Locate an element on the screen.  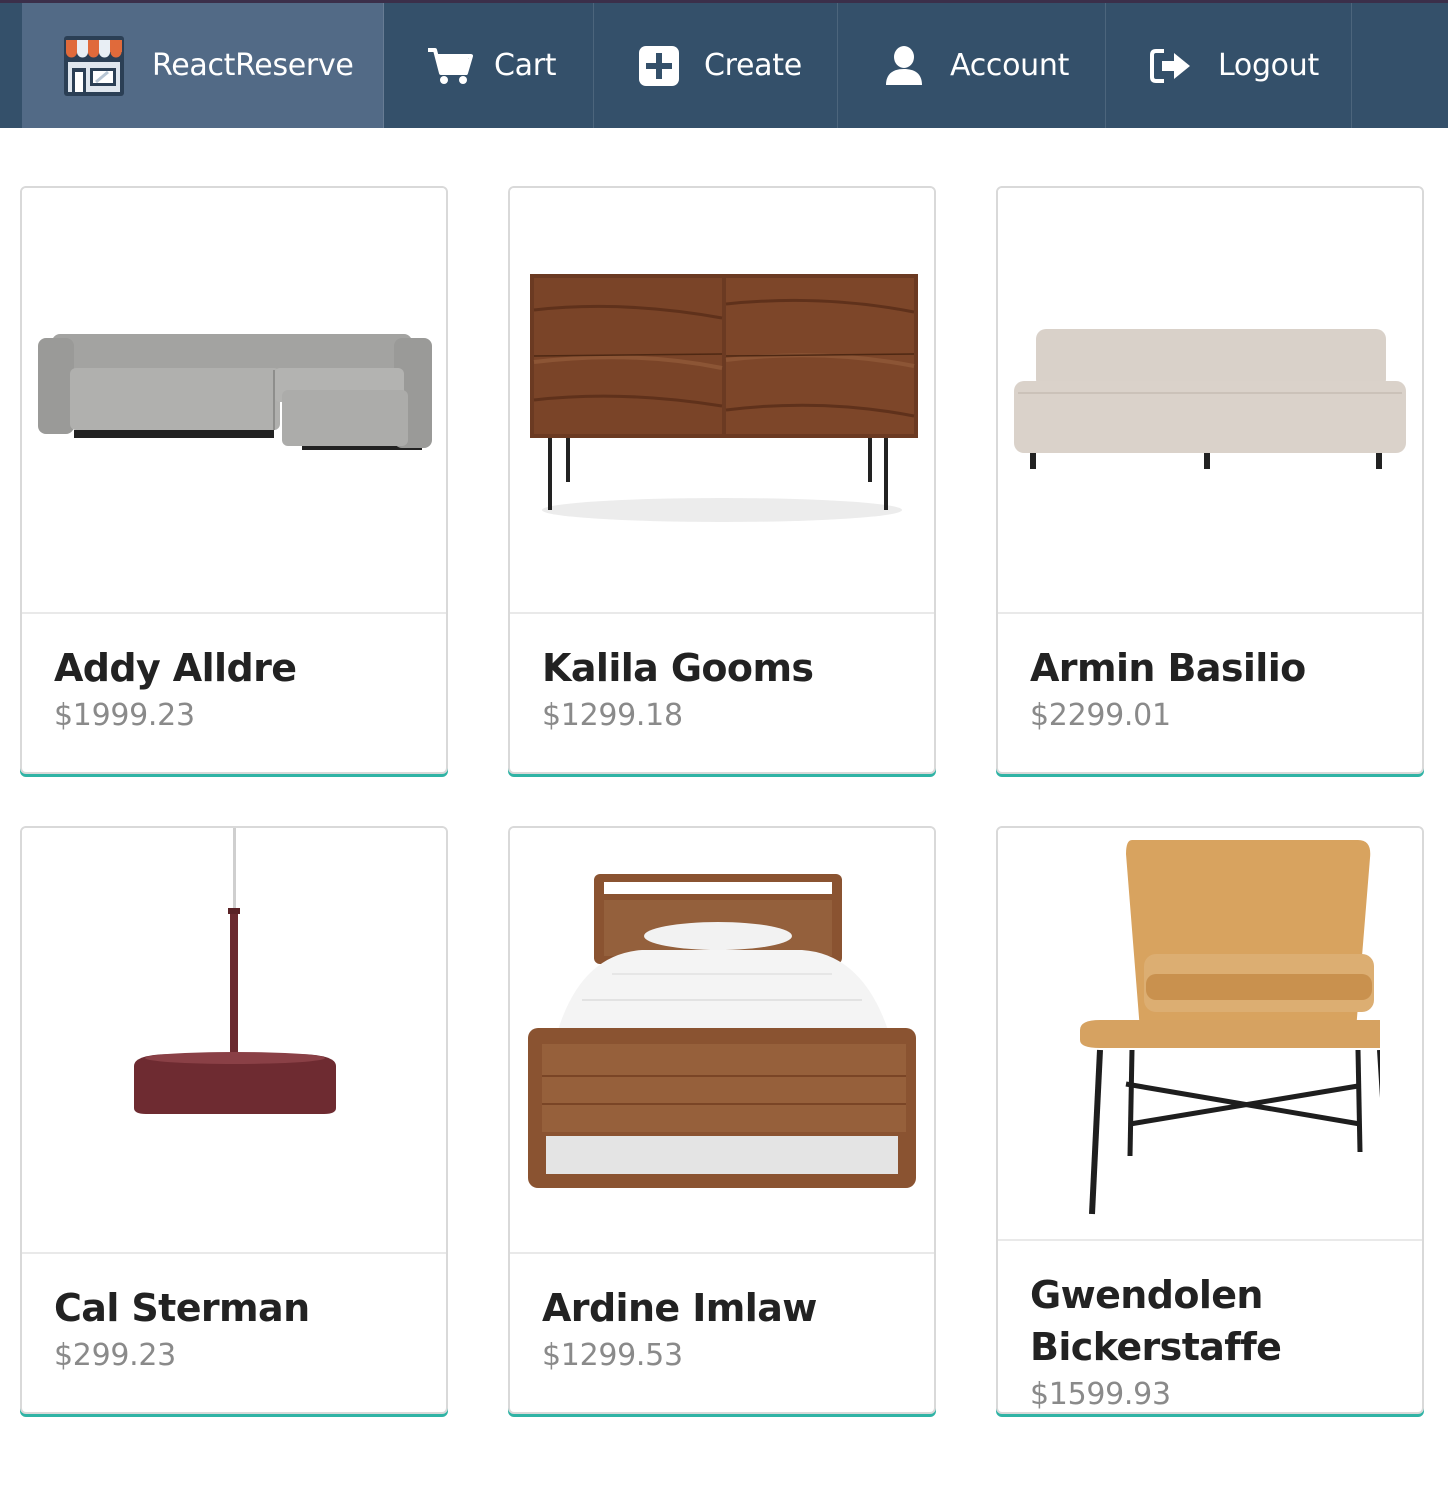
product-name: Kalila Gooms is located at coordinates (678, 668).